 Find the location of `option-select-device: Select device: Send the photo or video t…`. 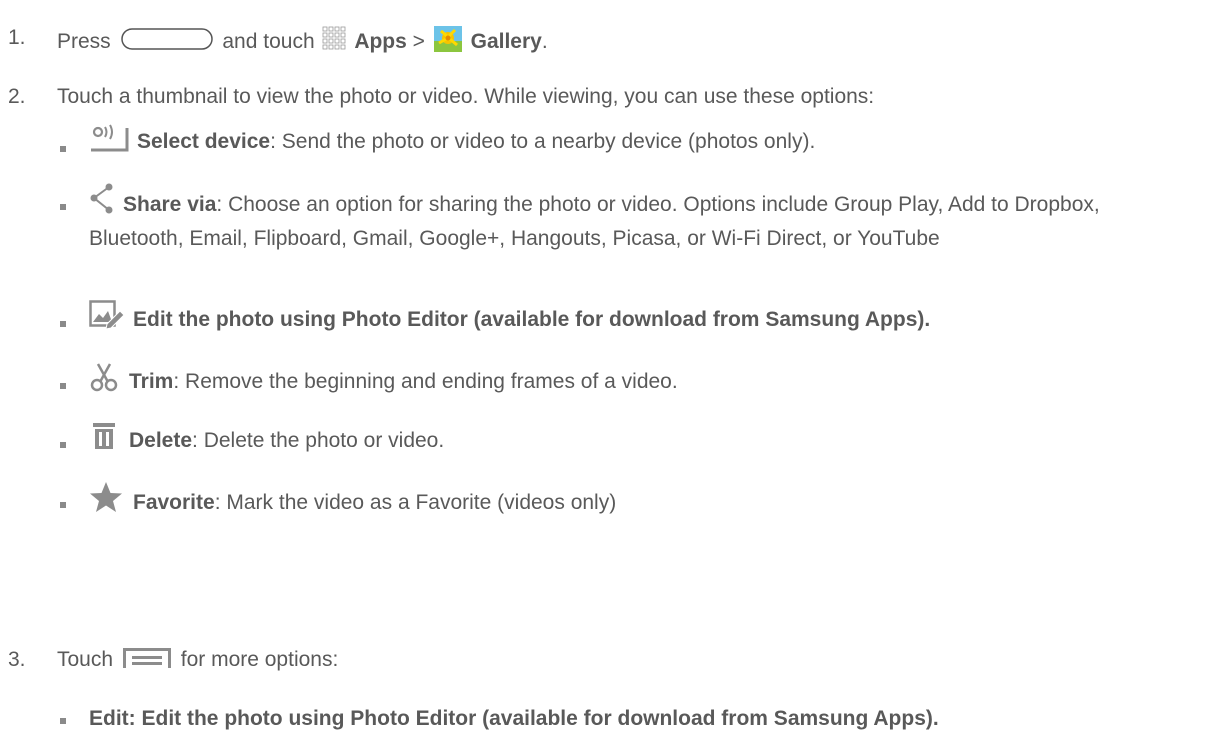

option-select-device: Select device: Send the photo or video t… is located at coordinates (452, 142).